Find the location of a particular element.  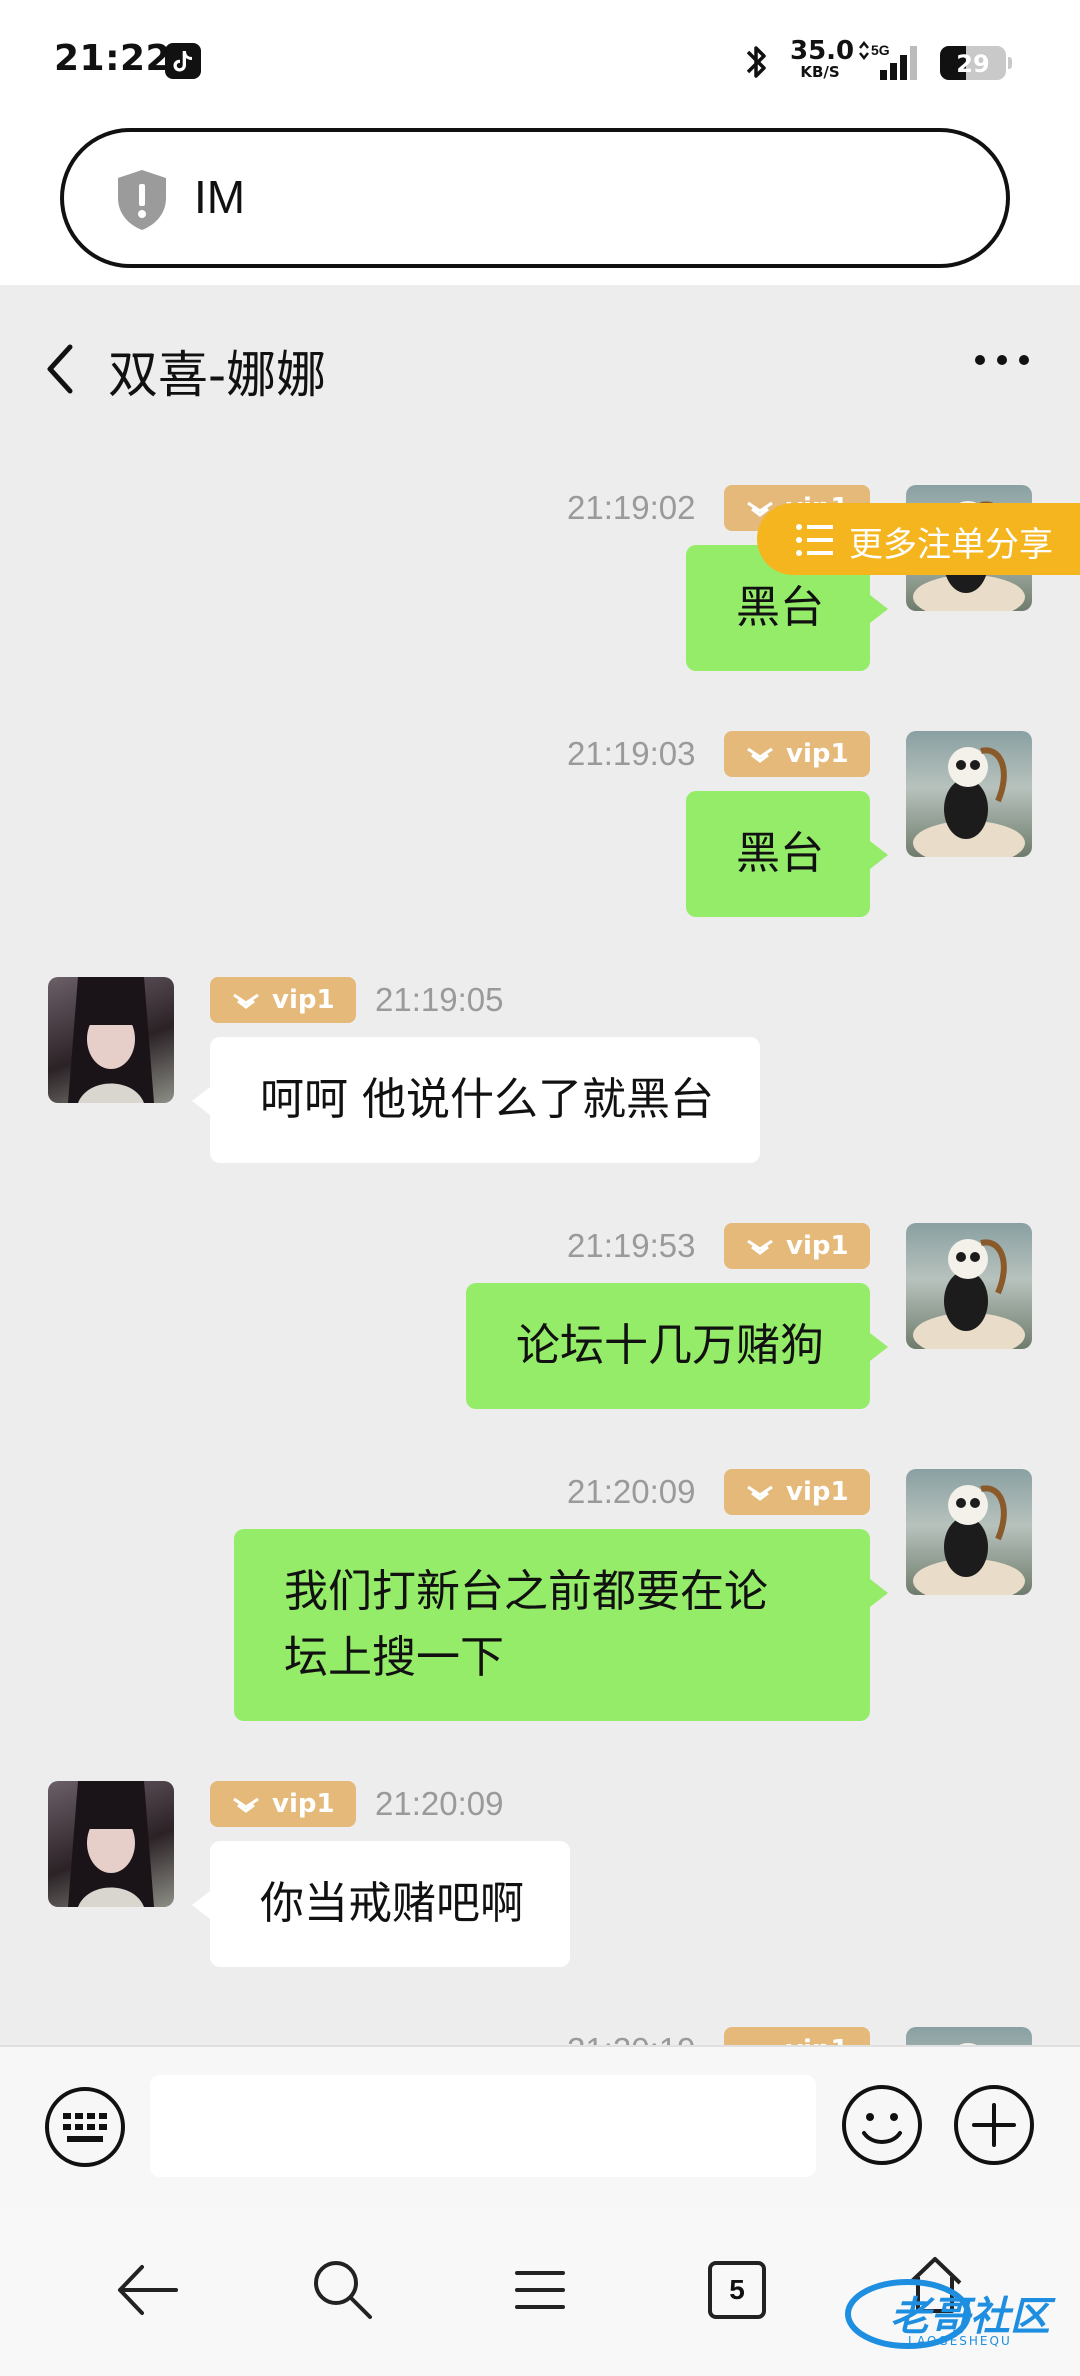

more-dots-icon is located at coordinates (1003, 362).